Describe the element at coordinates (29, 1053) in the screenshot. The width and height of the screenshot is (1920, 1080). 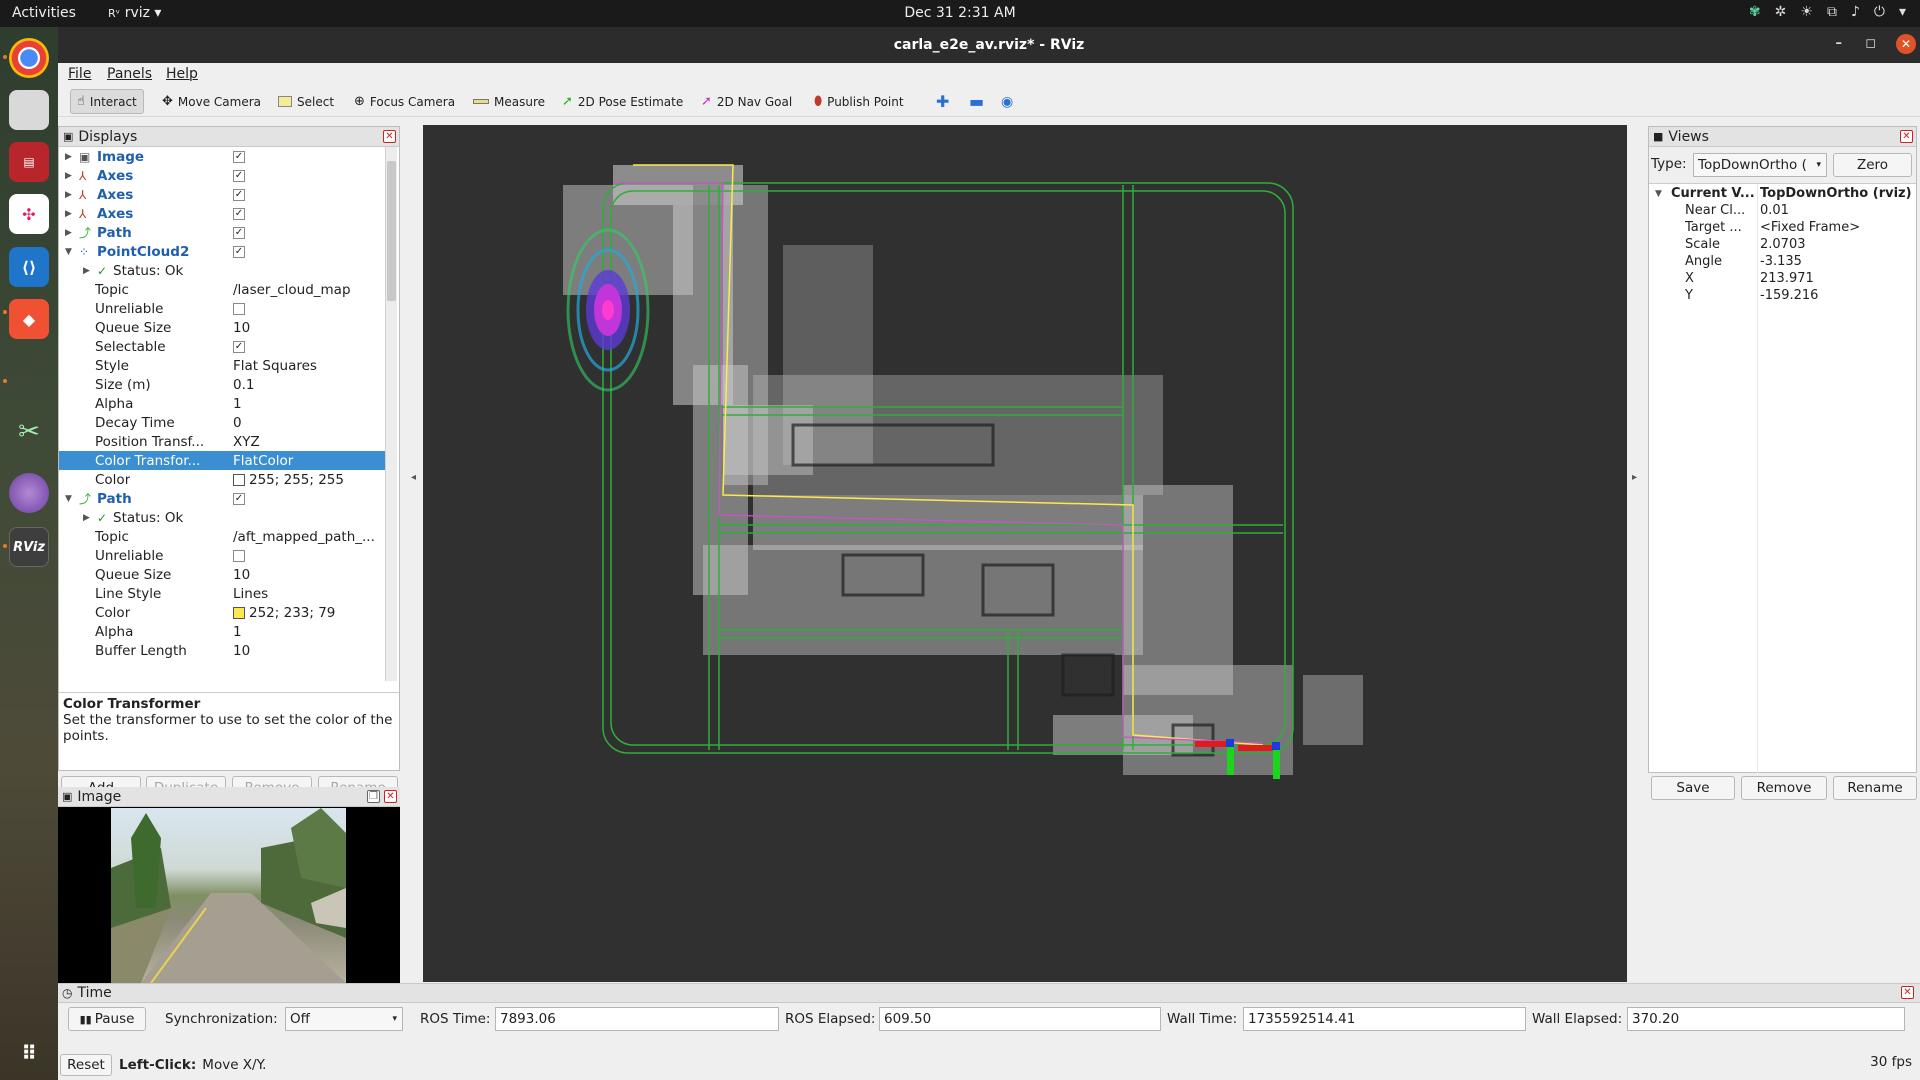
I see `show-apps-icon: ⠿` at that location.